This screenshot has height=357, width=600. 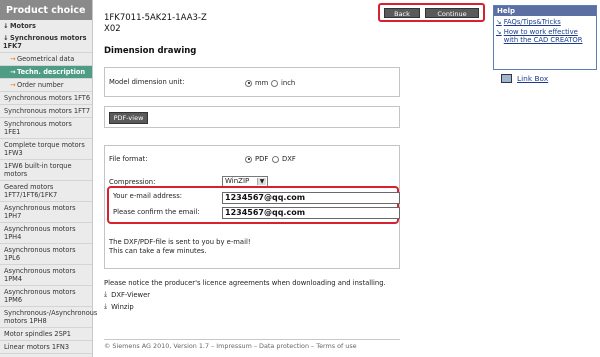 What do you see at coordinates (46, 296) in the screenshot?
I see `sidebar-item-1pm6: Asynchronous motors 1PM6` at bounding box center [46, 296].